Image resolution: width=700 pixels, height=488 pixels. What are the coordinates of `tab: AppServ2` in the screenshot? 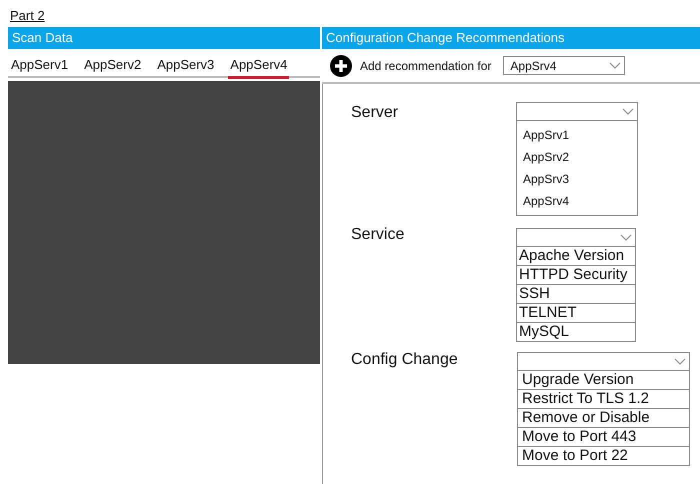 It's located at (113, 66).